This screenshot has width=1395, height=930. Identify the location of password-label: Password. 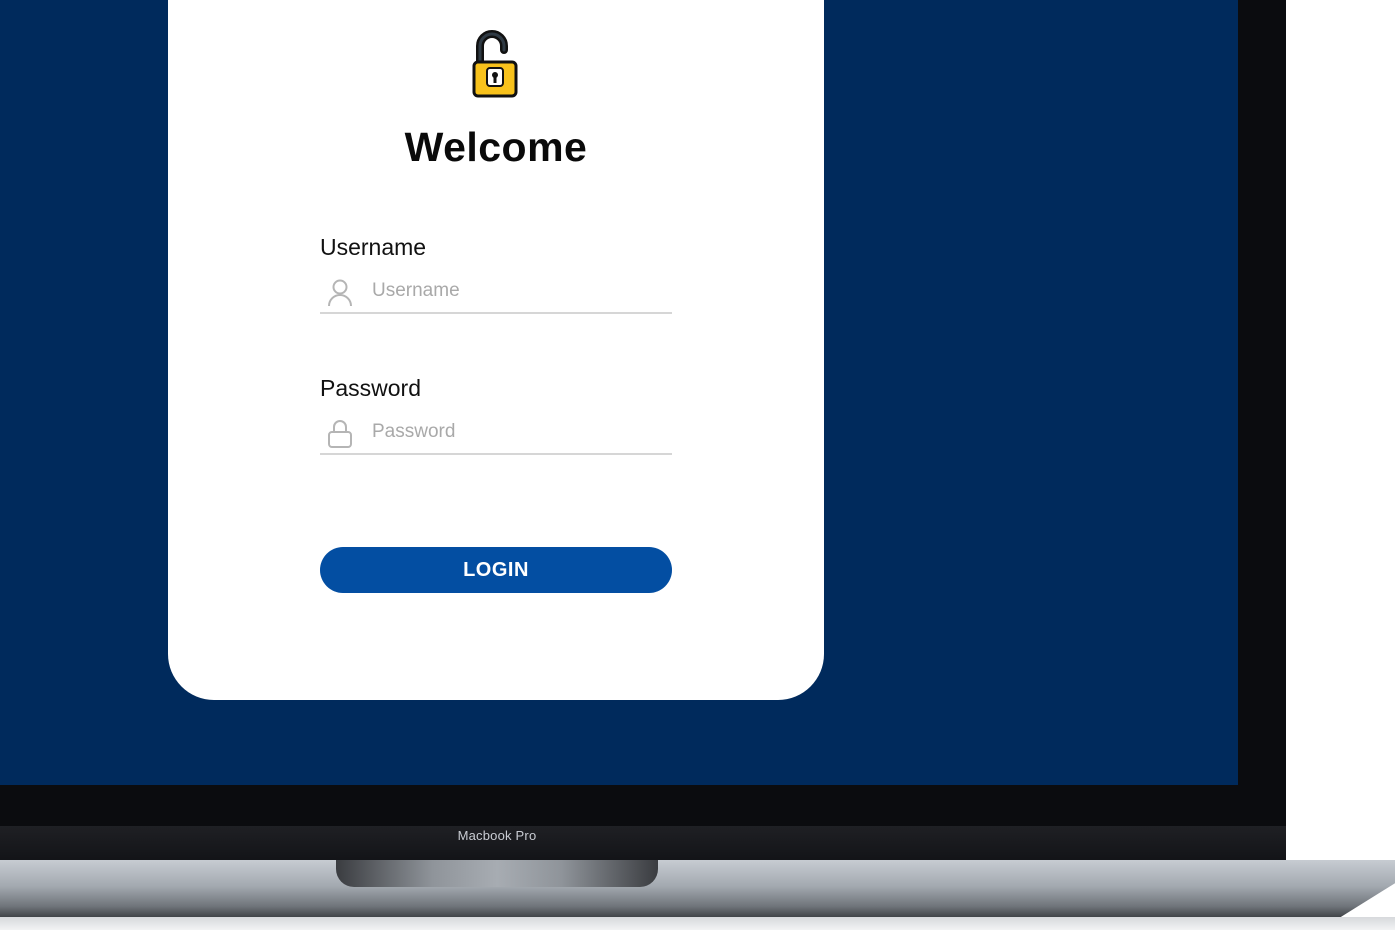
(370, 388).